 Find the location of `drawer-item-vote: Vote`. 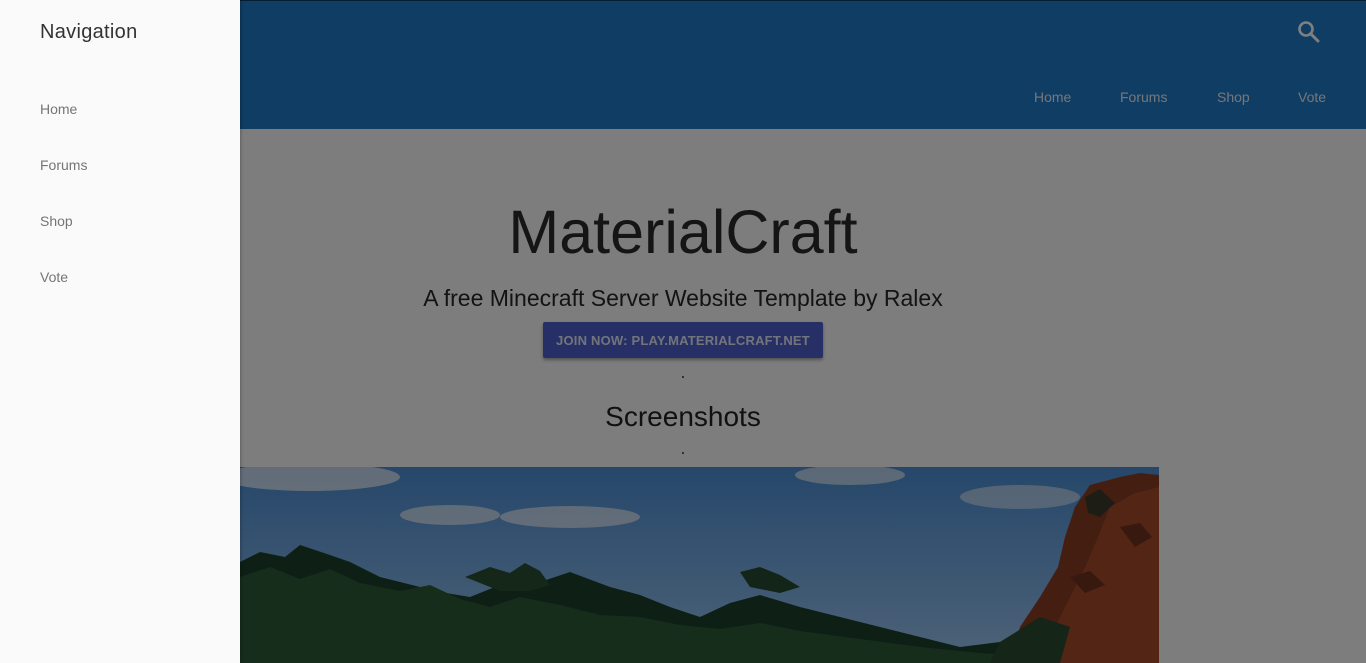

drawer-item-vote: Vote is located at coordinates (54, 277).